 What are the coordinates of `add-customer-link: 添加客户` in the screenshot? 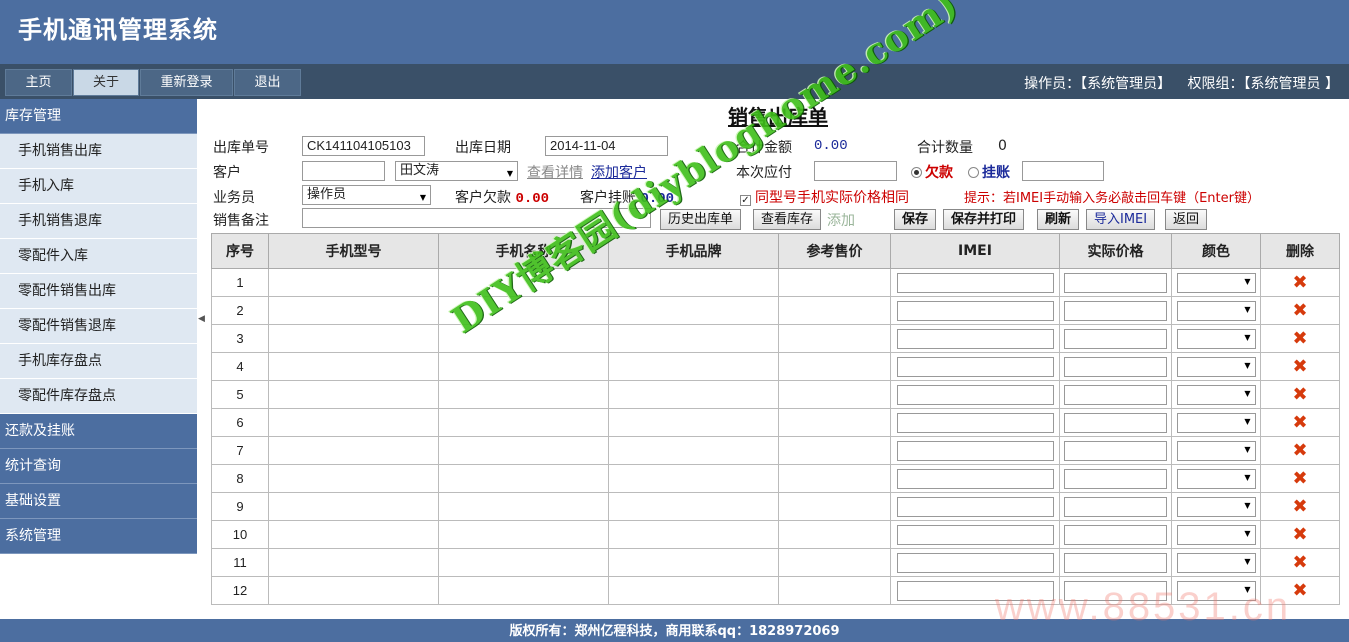 It's located at (619, 172).